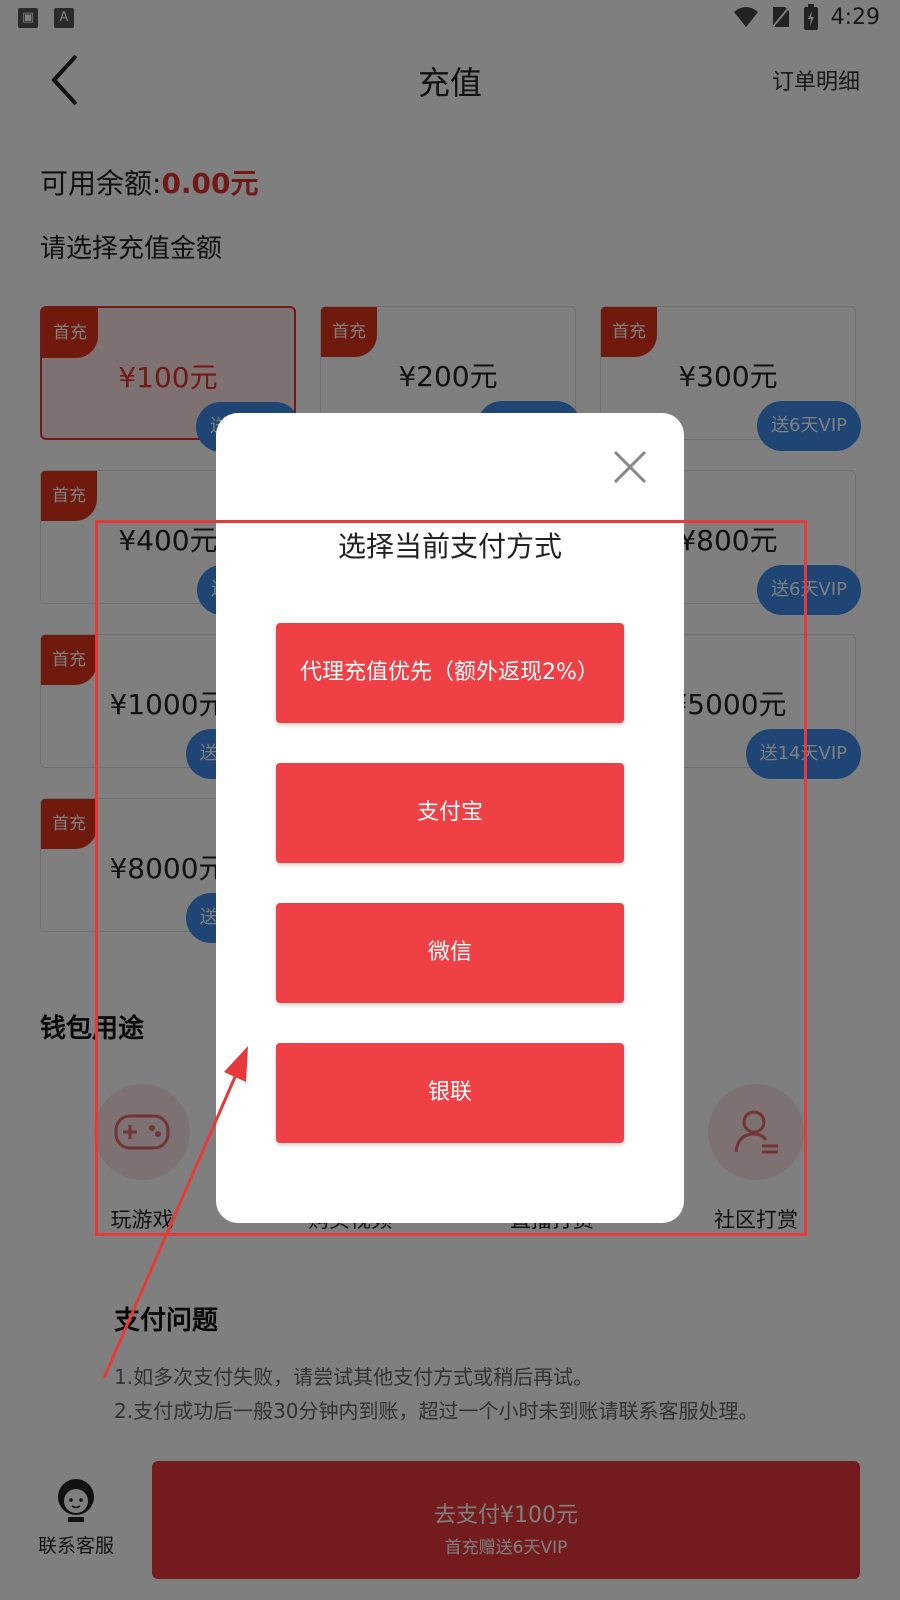 This screenshot has width=900, height=1600. I want to click on close-icon, so click(630, 467).